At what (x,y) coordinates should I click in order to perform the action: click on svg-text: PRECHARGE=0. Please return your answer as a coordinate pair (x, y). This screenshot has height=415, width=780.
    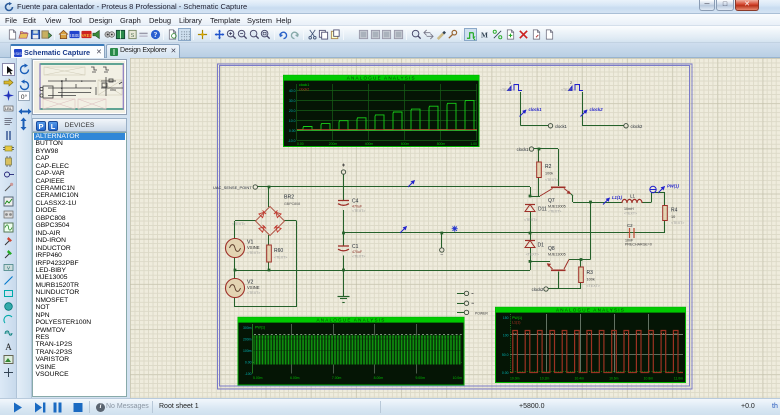
    Looking at the image, I should click on (638, 245).